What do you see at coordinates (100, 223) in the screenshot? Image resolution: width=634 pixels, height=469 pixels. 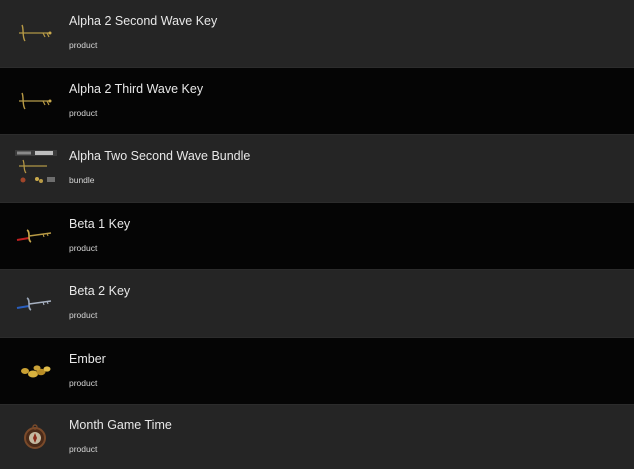 I see `item-title: Beta 1 Key` at bounding box center [100, 223].